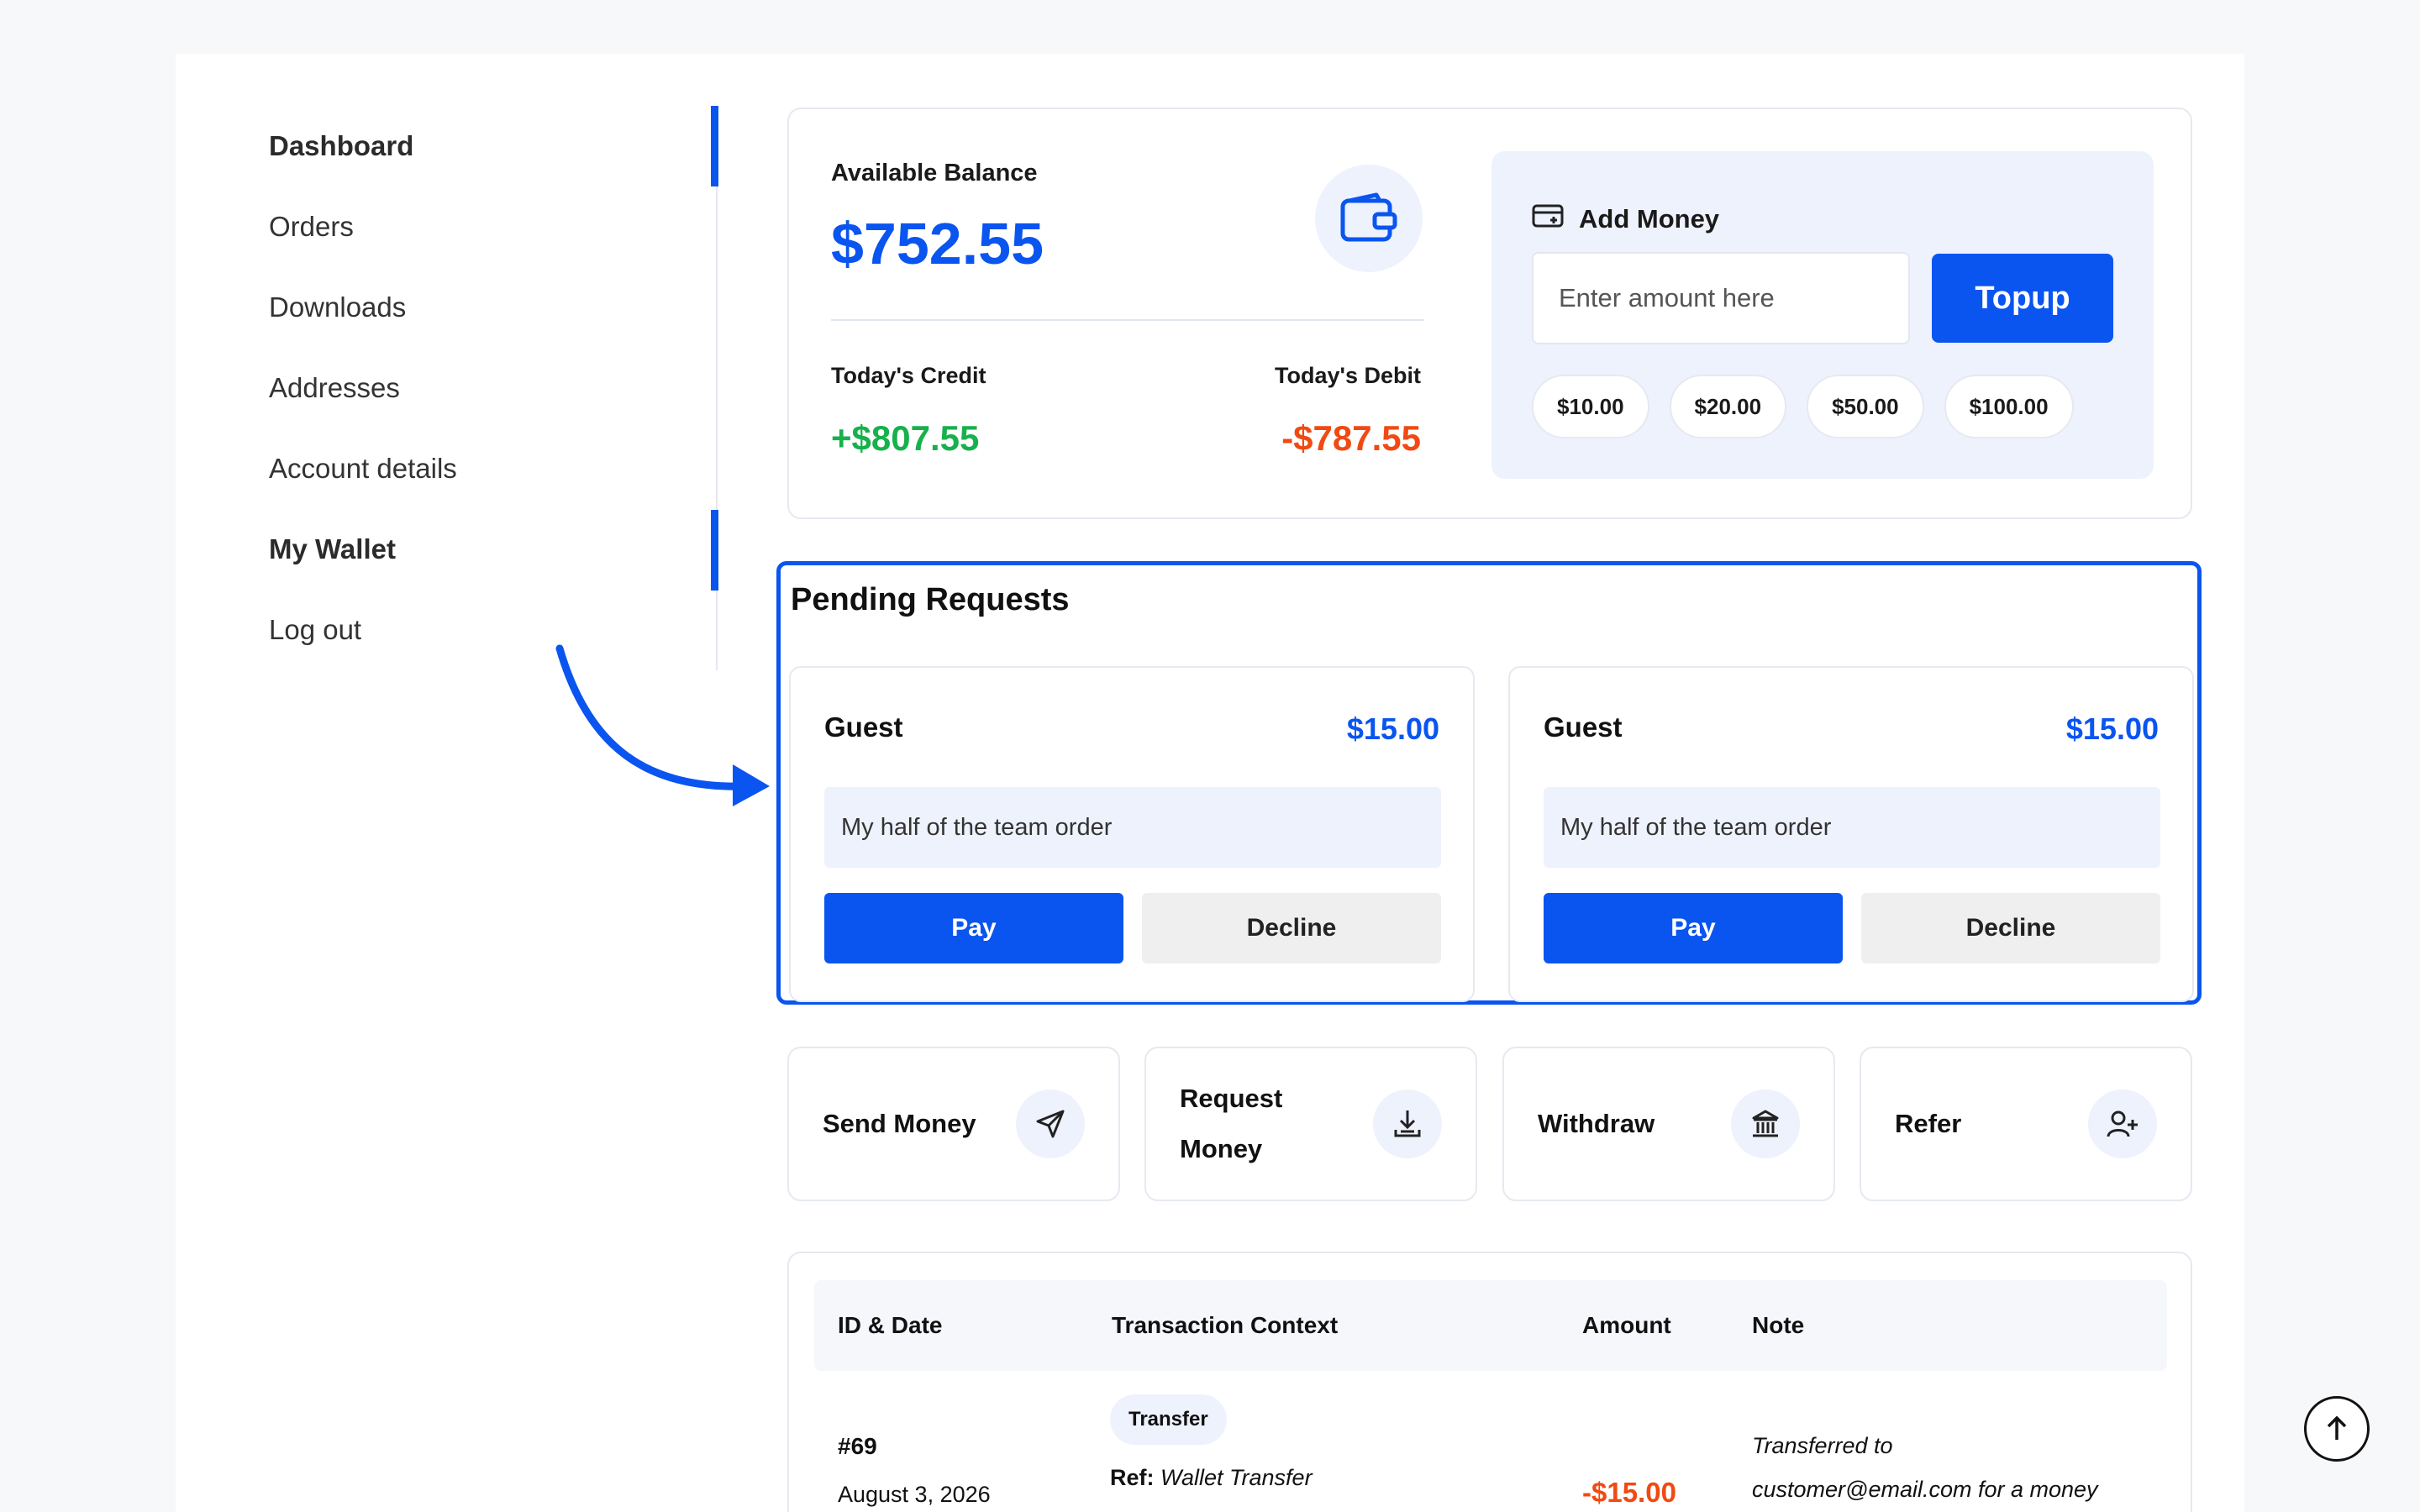  Describe the element at coordinates (900, 1123) in the screenshot. I see `tile-label: Send Money` at that location.